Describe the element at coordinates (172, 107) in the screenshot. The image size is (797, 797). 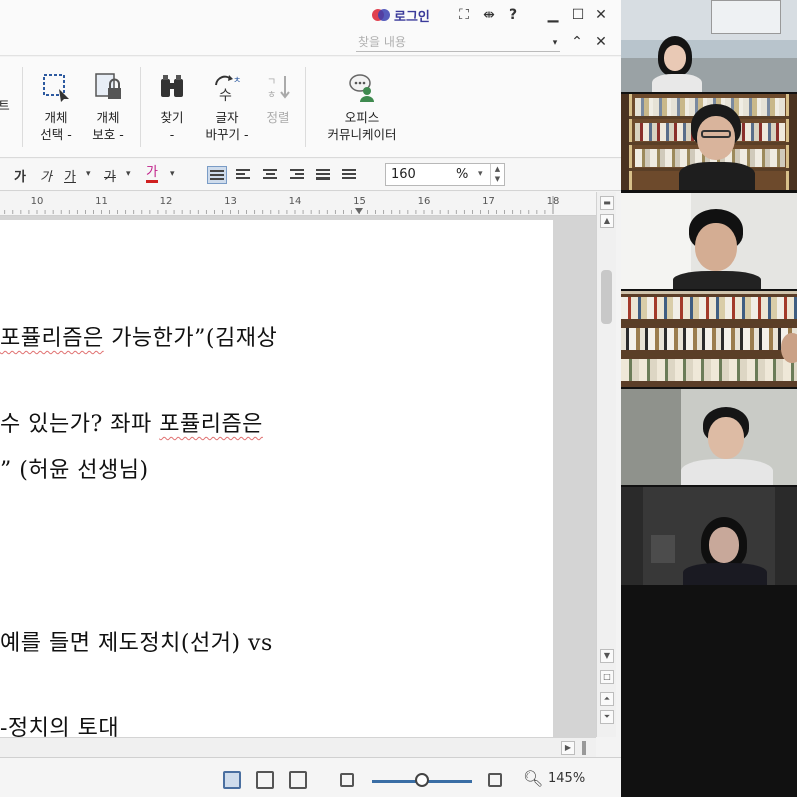
I see `find-button: 찾기 -` at that location.